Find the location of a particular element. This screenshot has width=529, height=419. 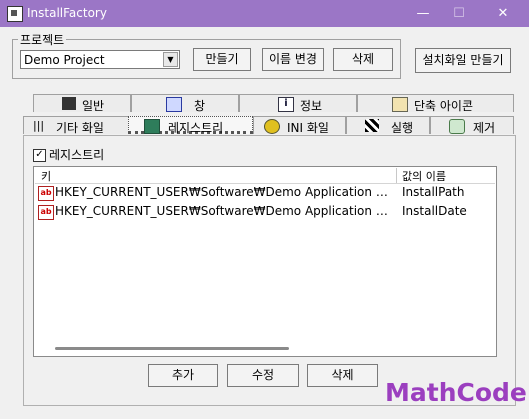

registry-icon is located at coordinates (152, 126).